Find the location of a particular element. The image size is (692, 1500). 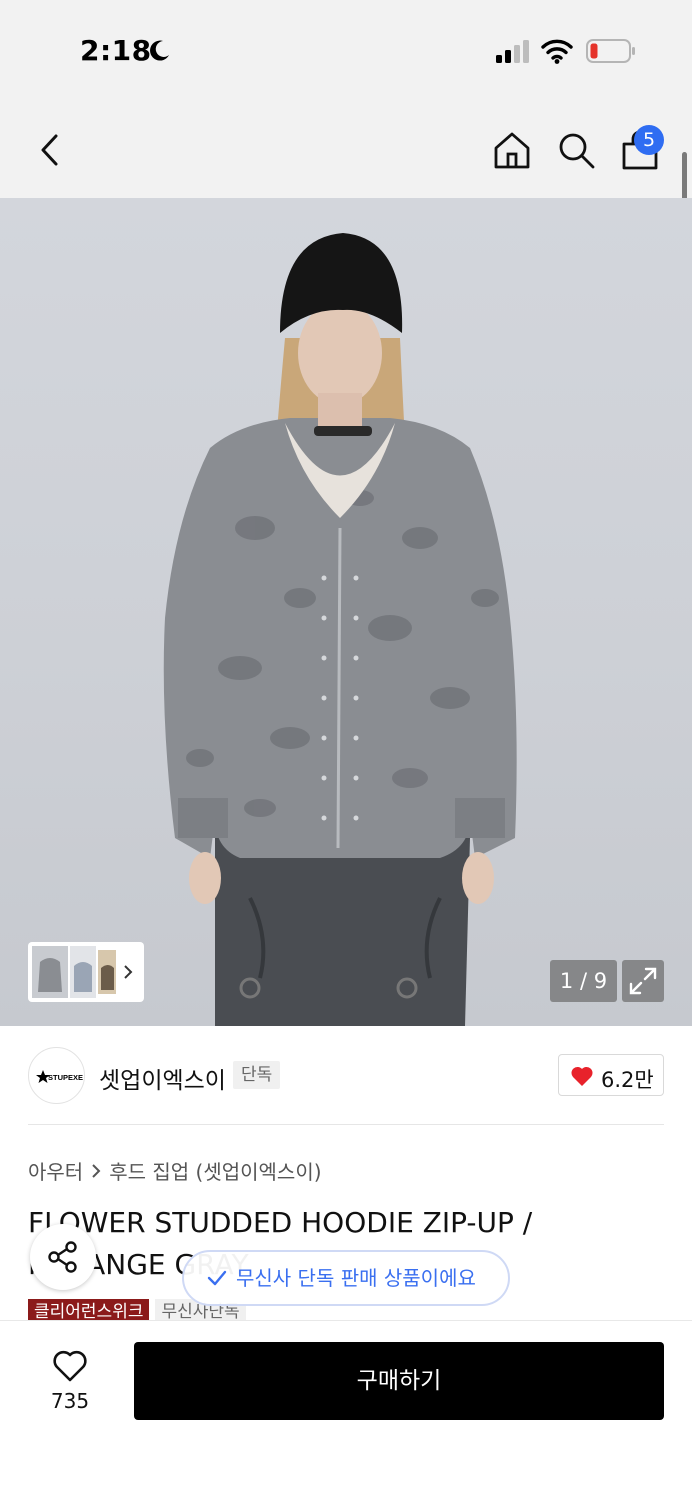

check-icon is located at coordinates (217, 1278).